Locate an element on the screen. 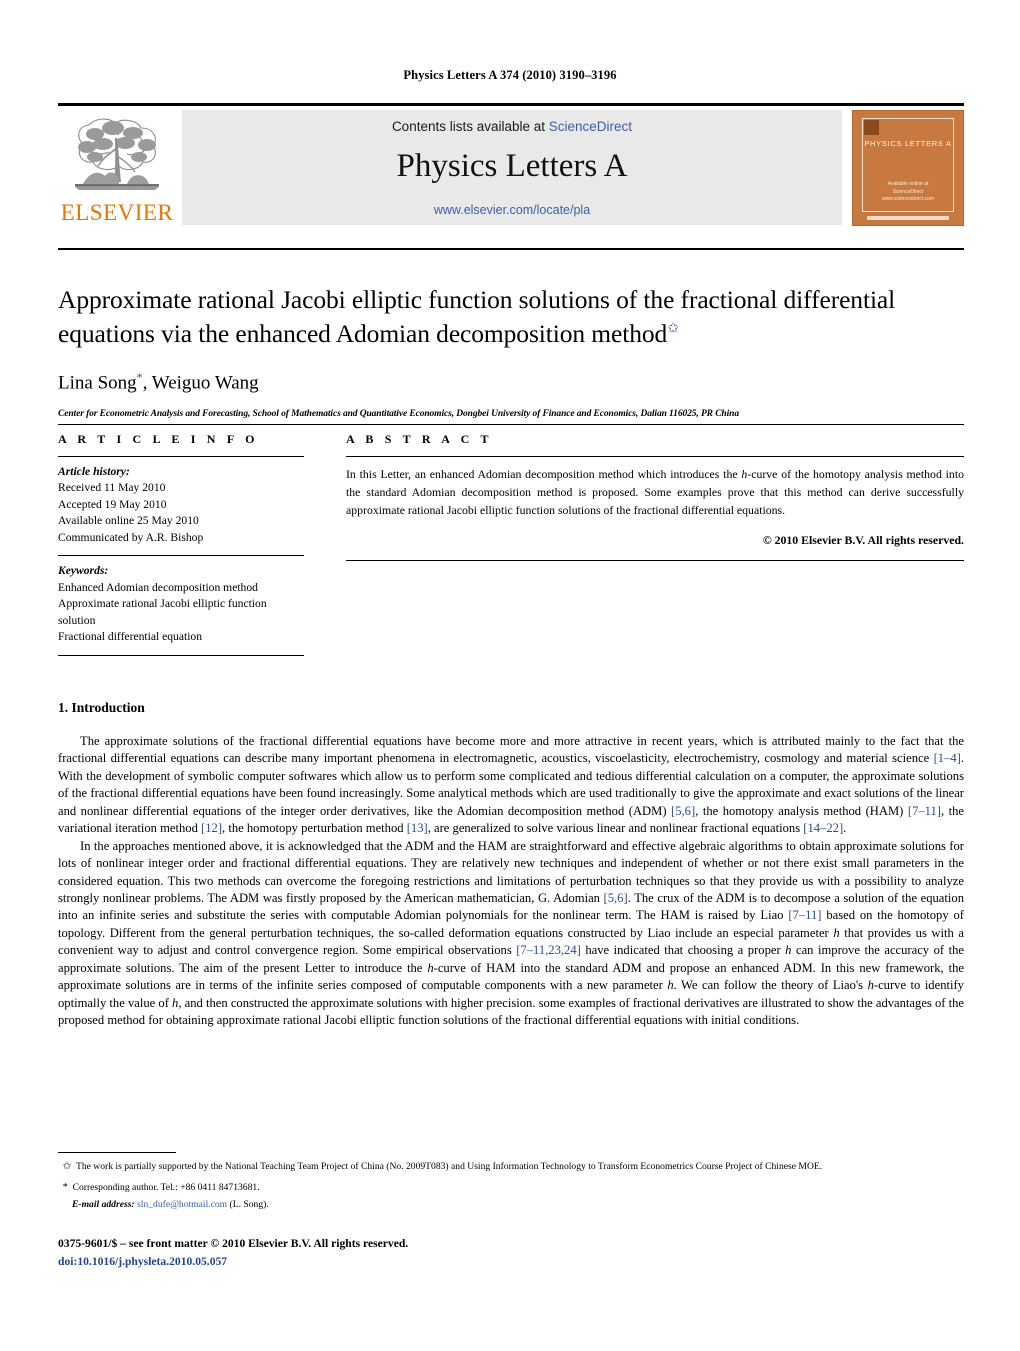  cover-footer-line1: Available online at is located at coordinates (908, 184).